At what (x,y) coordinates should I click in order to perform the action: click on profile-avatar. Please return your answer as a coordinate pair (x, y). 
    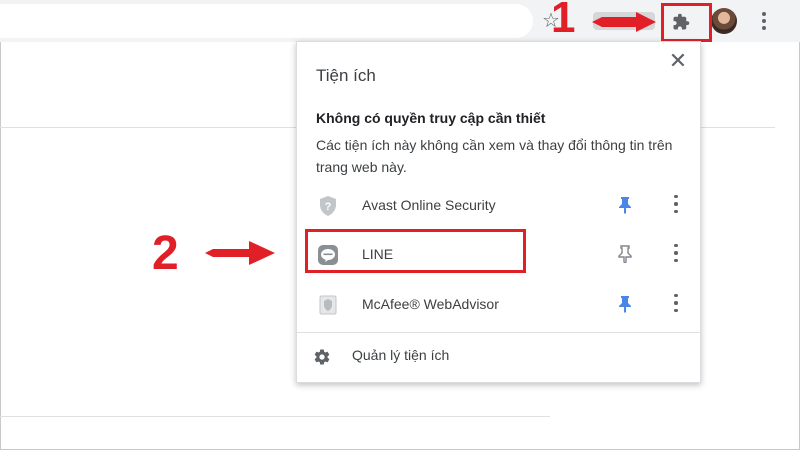
    Looking at the image, I should click on (724, 21).